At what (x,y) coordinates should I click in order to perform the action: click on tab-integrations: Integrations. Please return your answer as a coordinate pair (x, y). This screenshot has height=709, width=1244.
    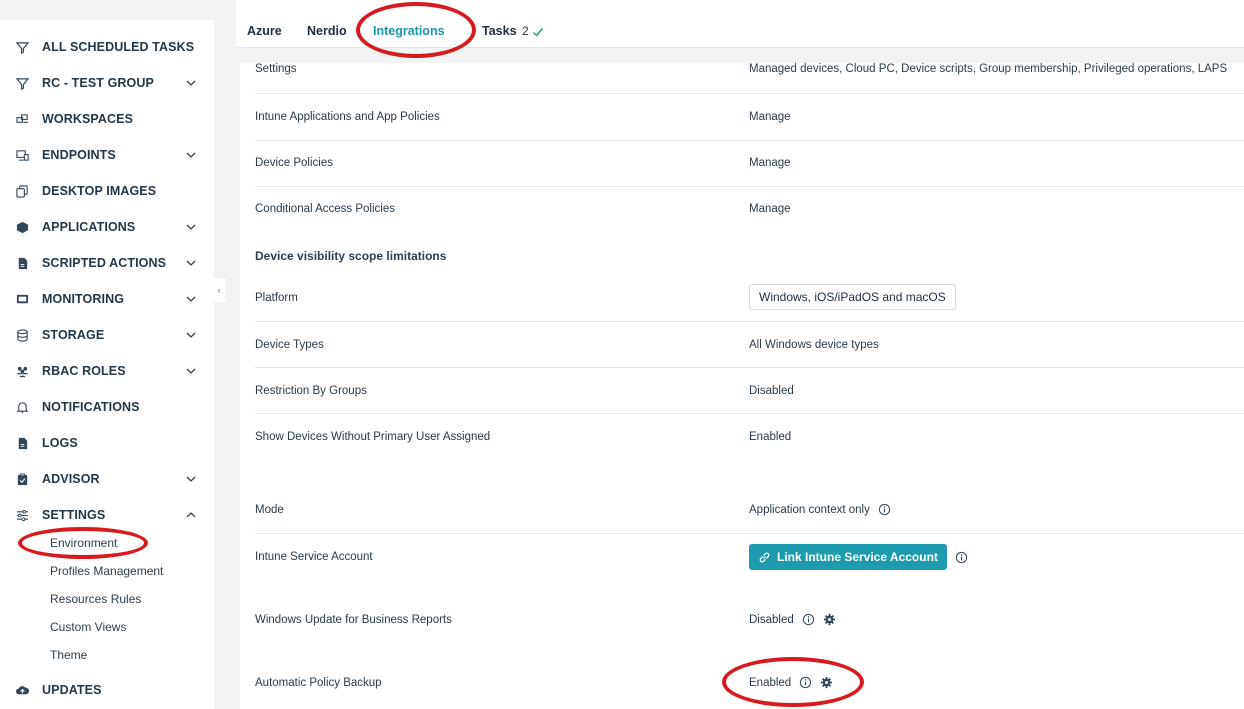
    Looking at the image, I should click on (409, 31).